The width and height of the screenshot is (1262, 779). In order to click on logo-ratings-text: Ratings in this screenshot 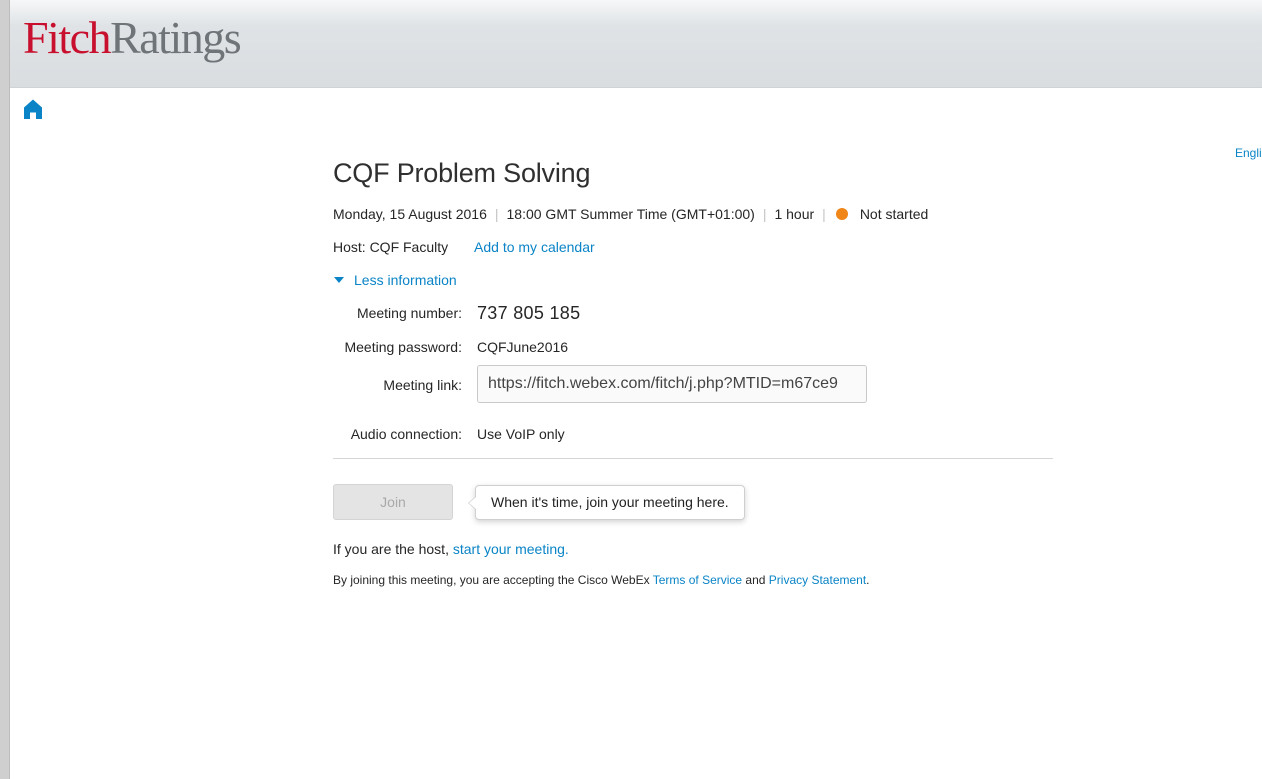, I will do `click(176, 37)`.